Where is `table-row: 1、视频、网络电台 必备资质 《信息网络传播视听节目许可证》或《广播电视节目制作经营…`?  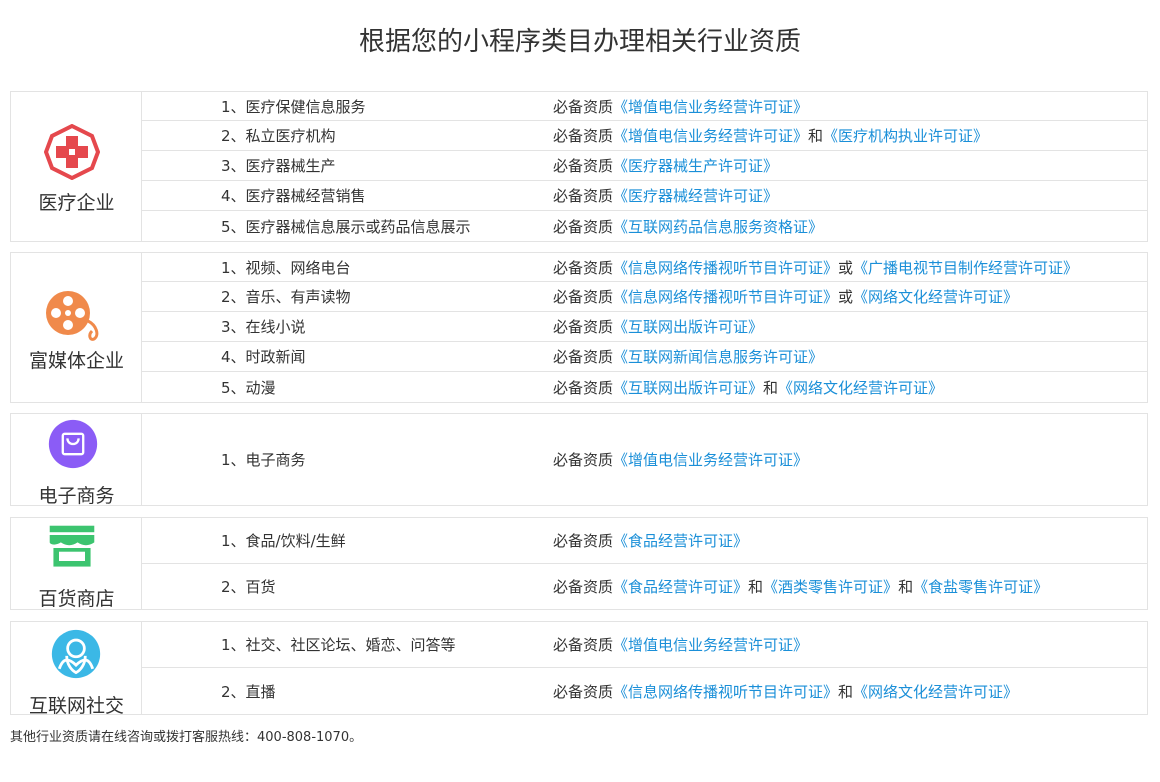 table-row: 1、视频、网络电台 必备资质 《信息网络传播视听节目许可证》或《广播电视节目制作经营… is located at coordinates (644, 267).